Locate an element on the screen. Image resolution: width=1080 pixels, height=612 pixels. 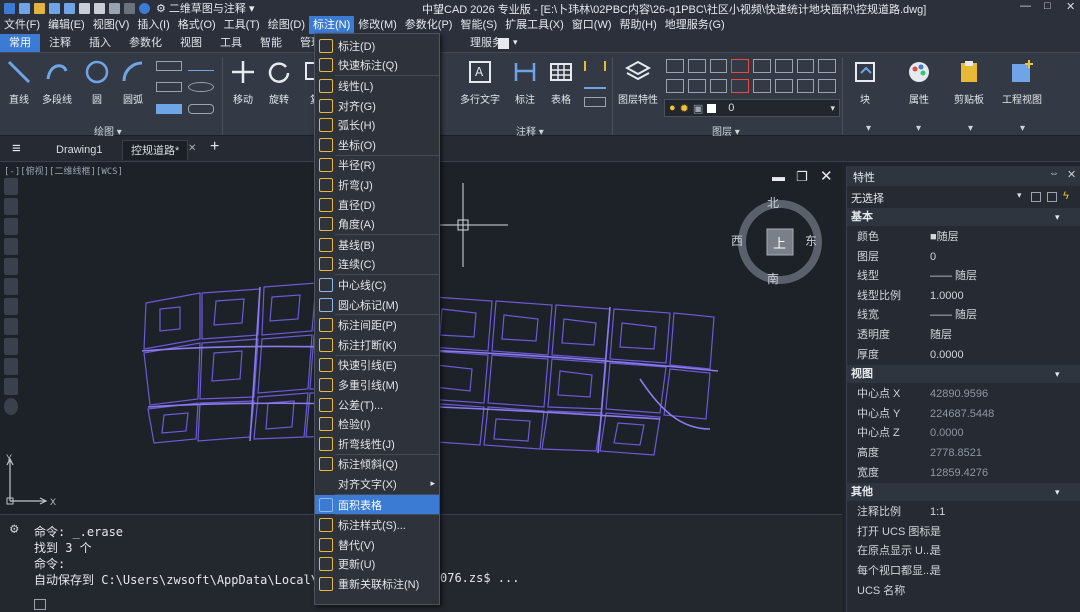
annotation-small-tools is located at coordinates (595, 89).